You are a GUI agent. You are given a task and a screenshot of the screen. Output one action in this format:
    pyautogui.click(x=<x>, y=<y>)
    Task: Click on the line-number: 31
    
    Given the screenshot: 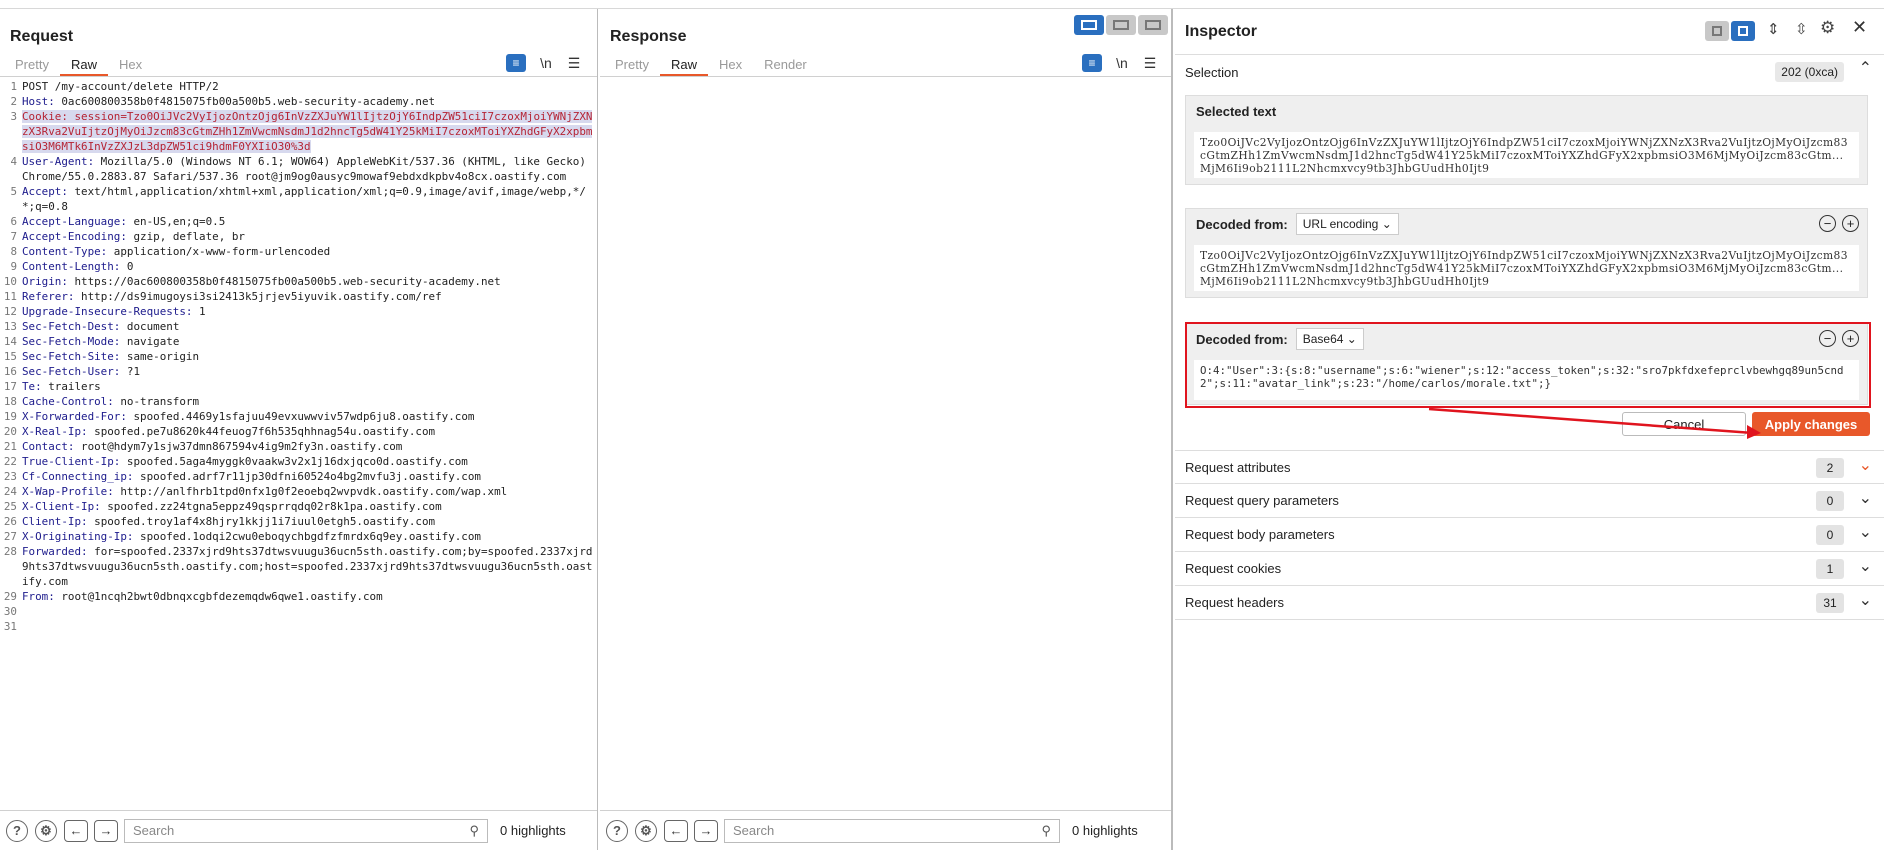 What is the action you would take?
    pyautogui.click(x=10, y=626)
    